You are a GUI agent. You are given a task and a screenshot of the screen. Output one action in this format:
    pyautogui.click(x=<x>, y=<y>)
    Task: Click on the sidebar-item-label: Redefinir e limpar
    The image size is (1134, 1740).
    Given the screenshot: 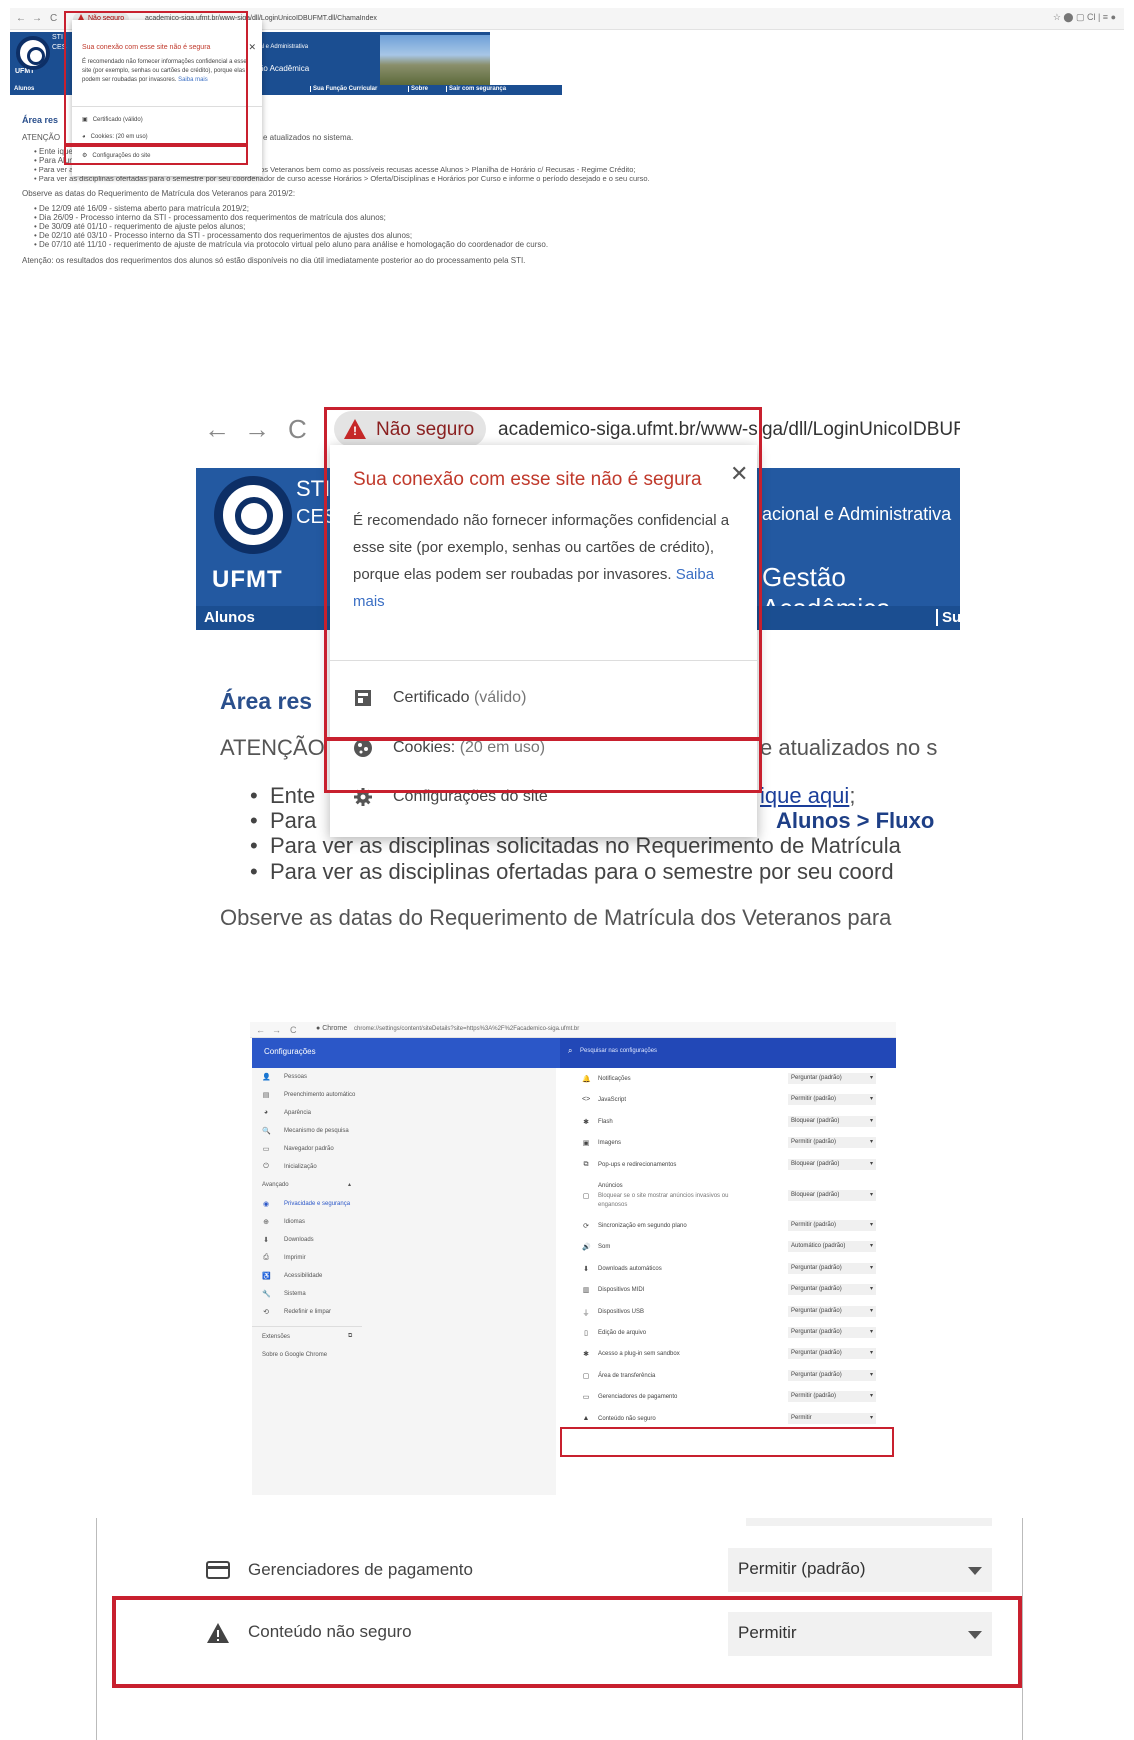 What is the action you would take?
    pyautogui.click(x=308, y=1312)
    